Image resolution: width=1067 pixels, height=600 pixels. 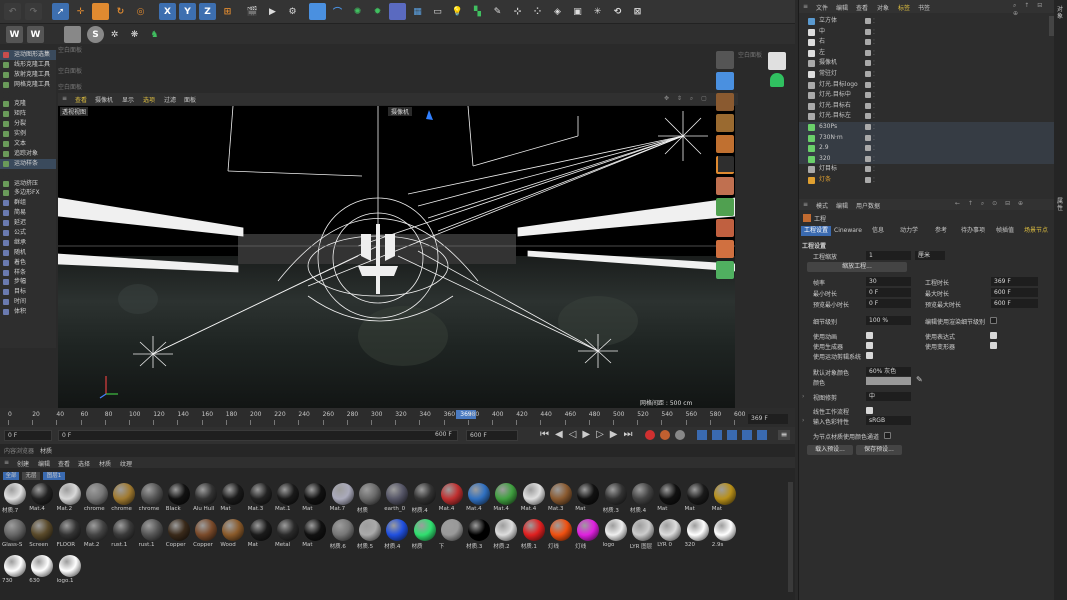 What do you see at coordinates (54, 476) in the screenshot?
I see `filter-layer-1: 图层1` at bounding box center [54, 476].